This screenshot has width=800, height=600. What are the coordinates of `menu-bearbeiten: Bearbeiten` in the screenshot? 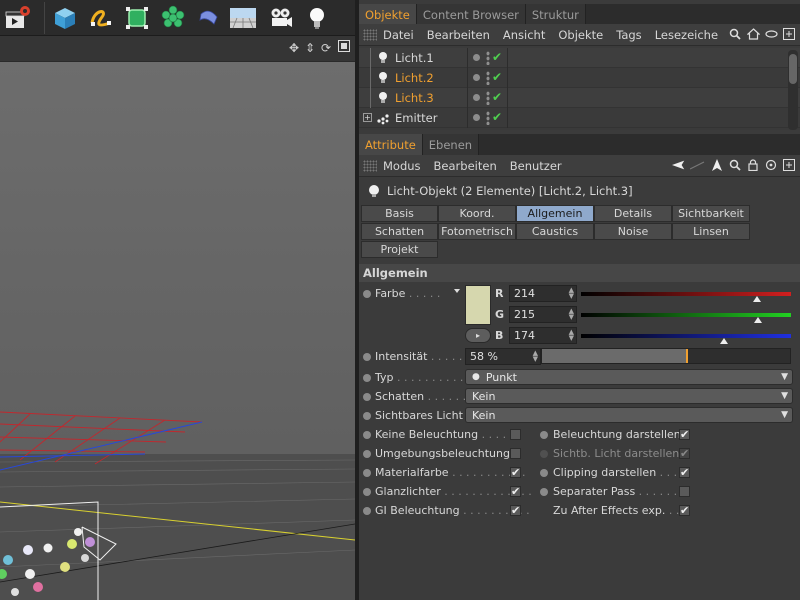 It's located at (458, 35).